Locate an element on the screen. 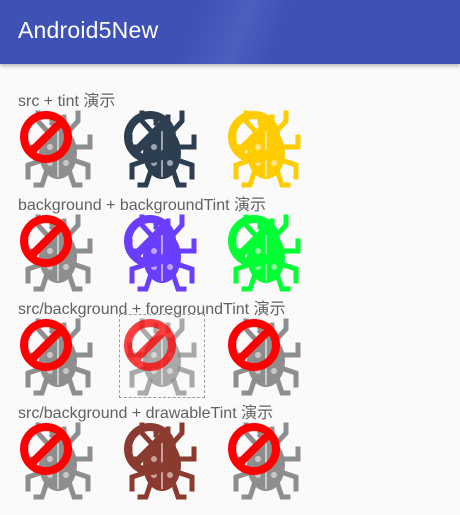 This screenshot has height=515, width=460. app-bar: Android5New is located at coordinates (230, 32).